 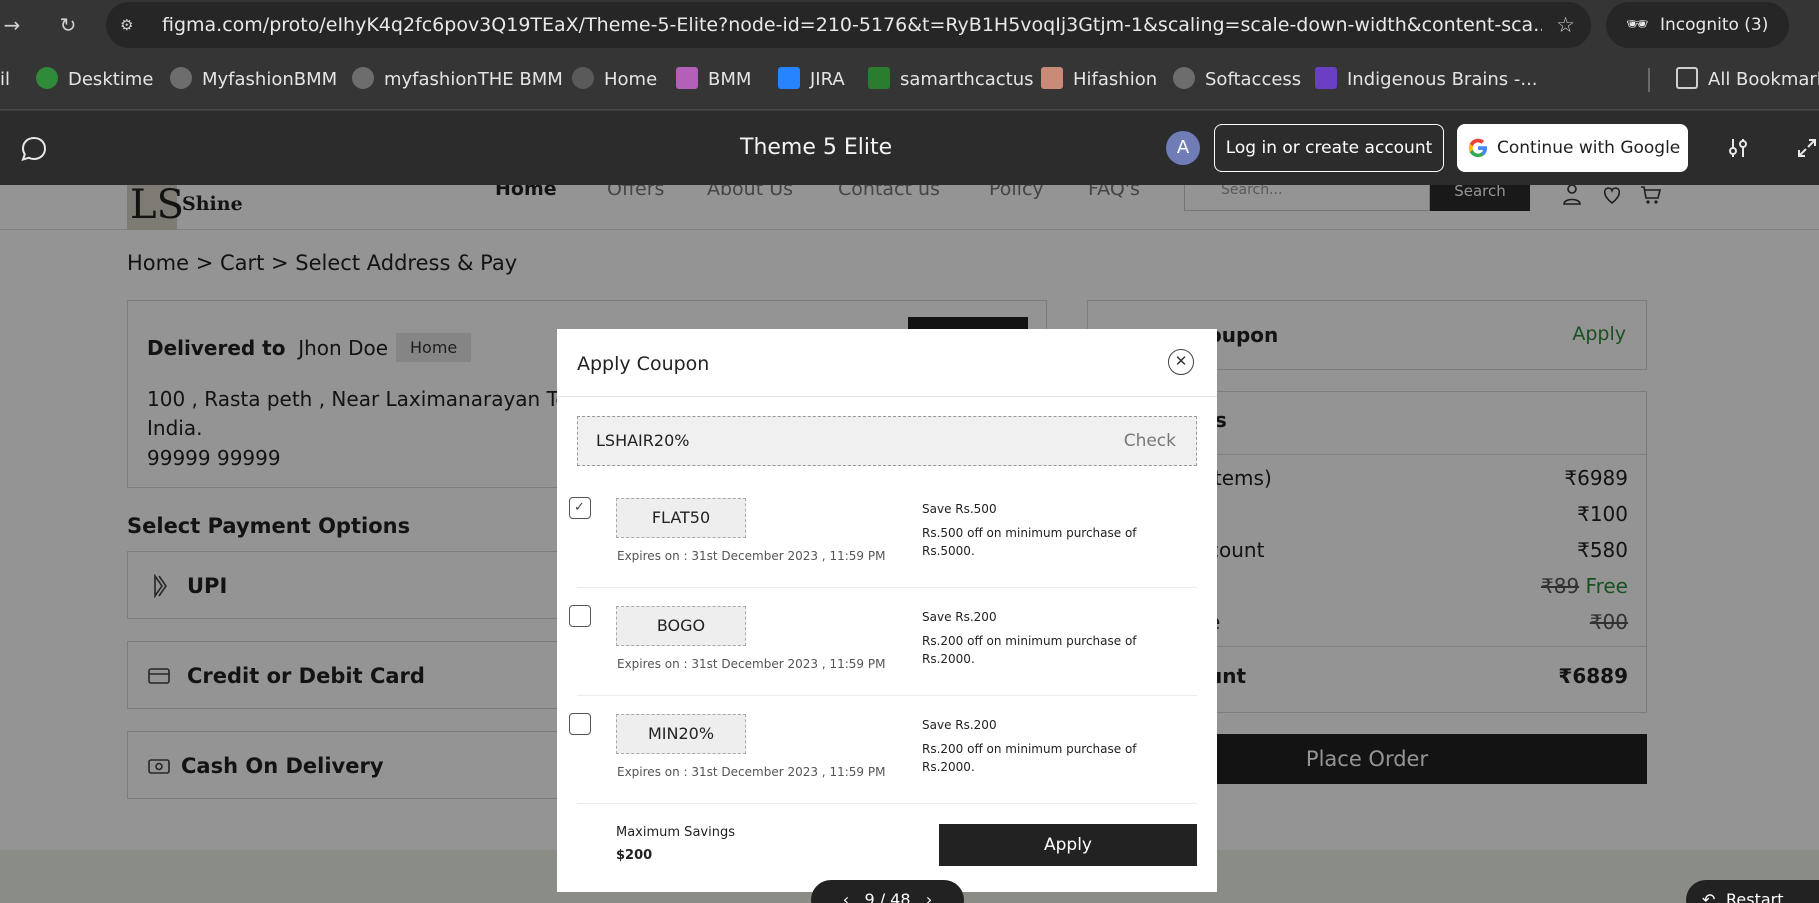 What do you see at coordinates (1477, 147) in the screenshot?
I see `google-icon` at bounding box center [1477, 147].